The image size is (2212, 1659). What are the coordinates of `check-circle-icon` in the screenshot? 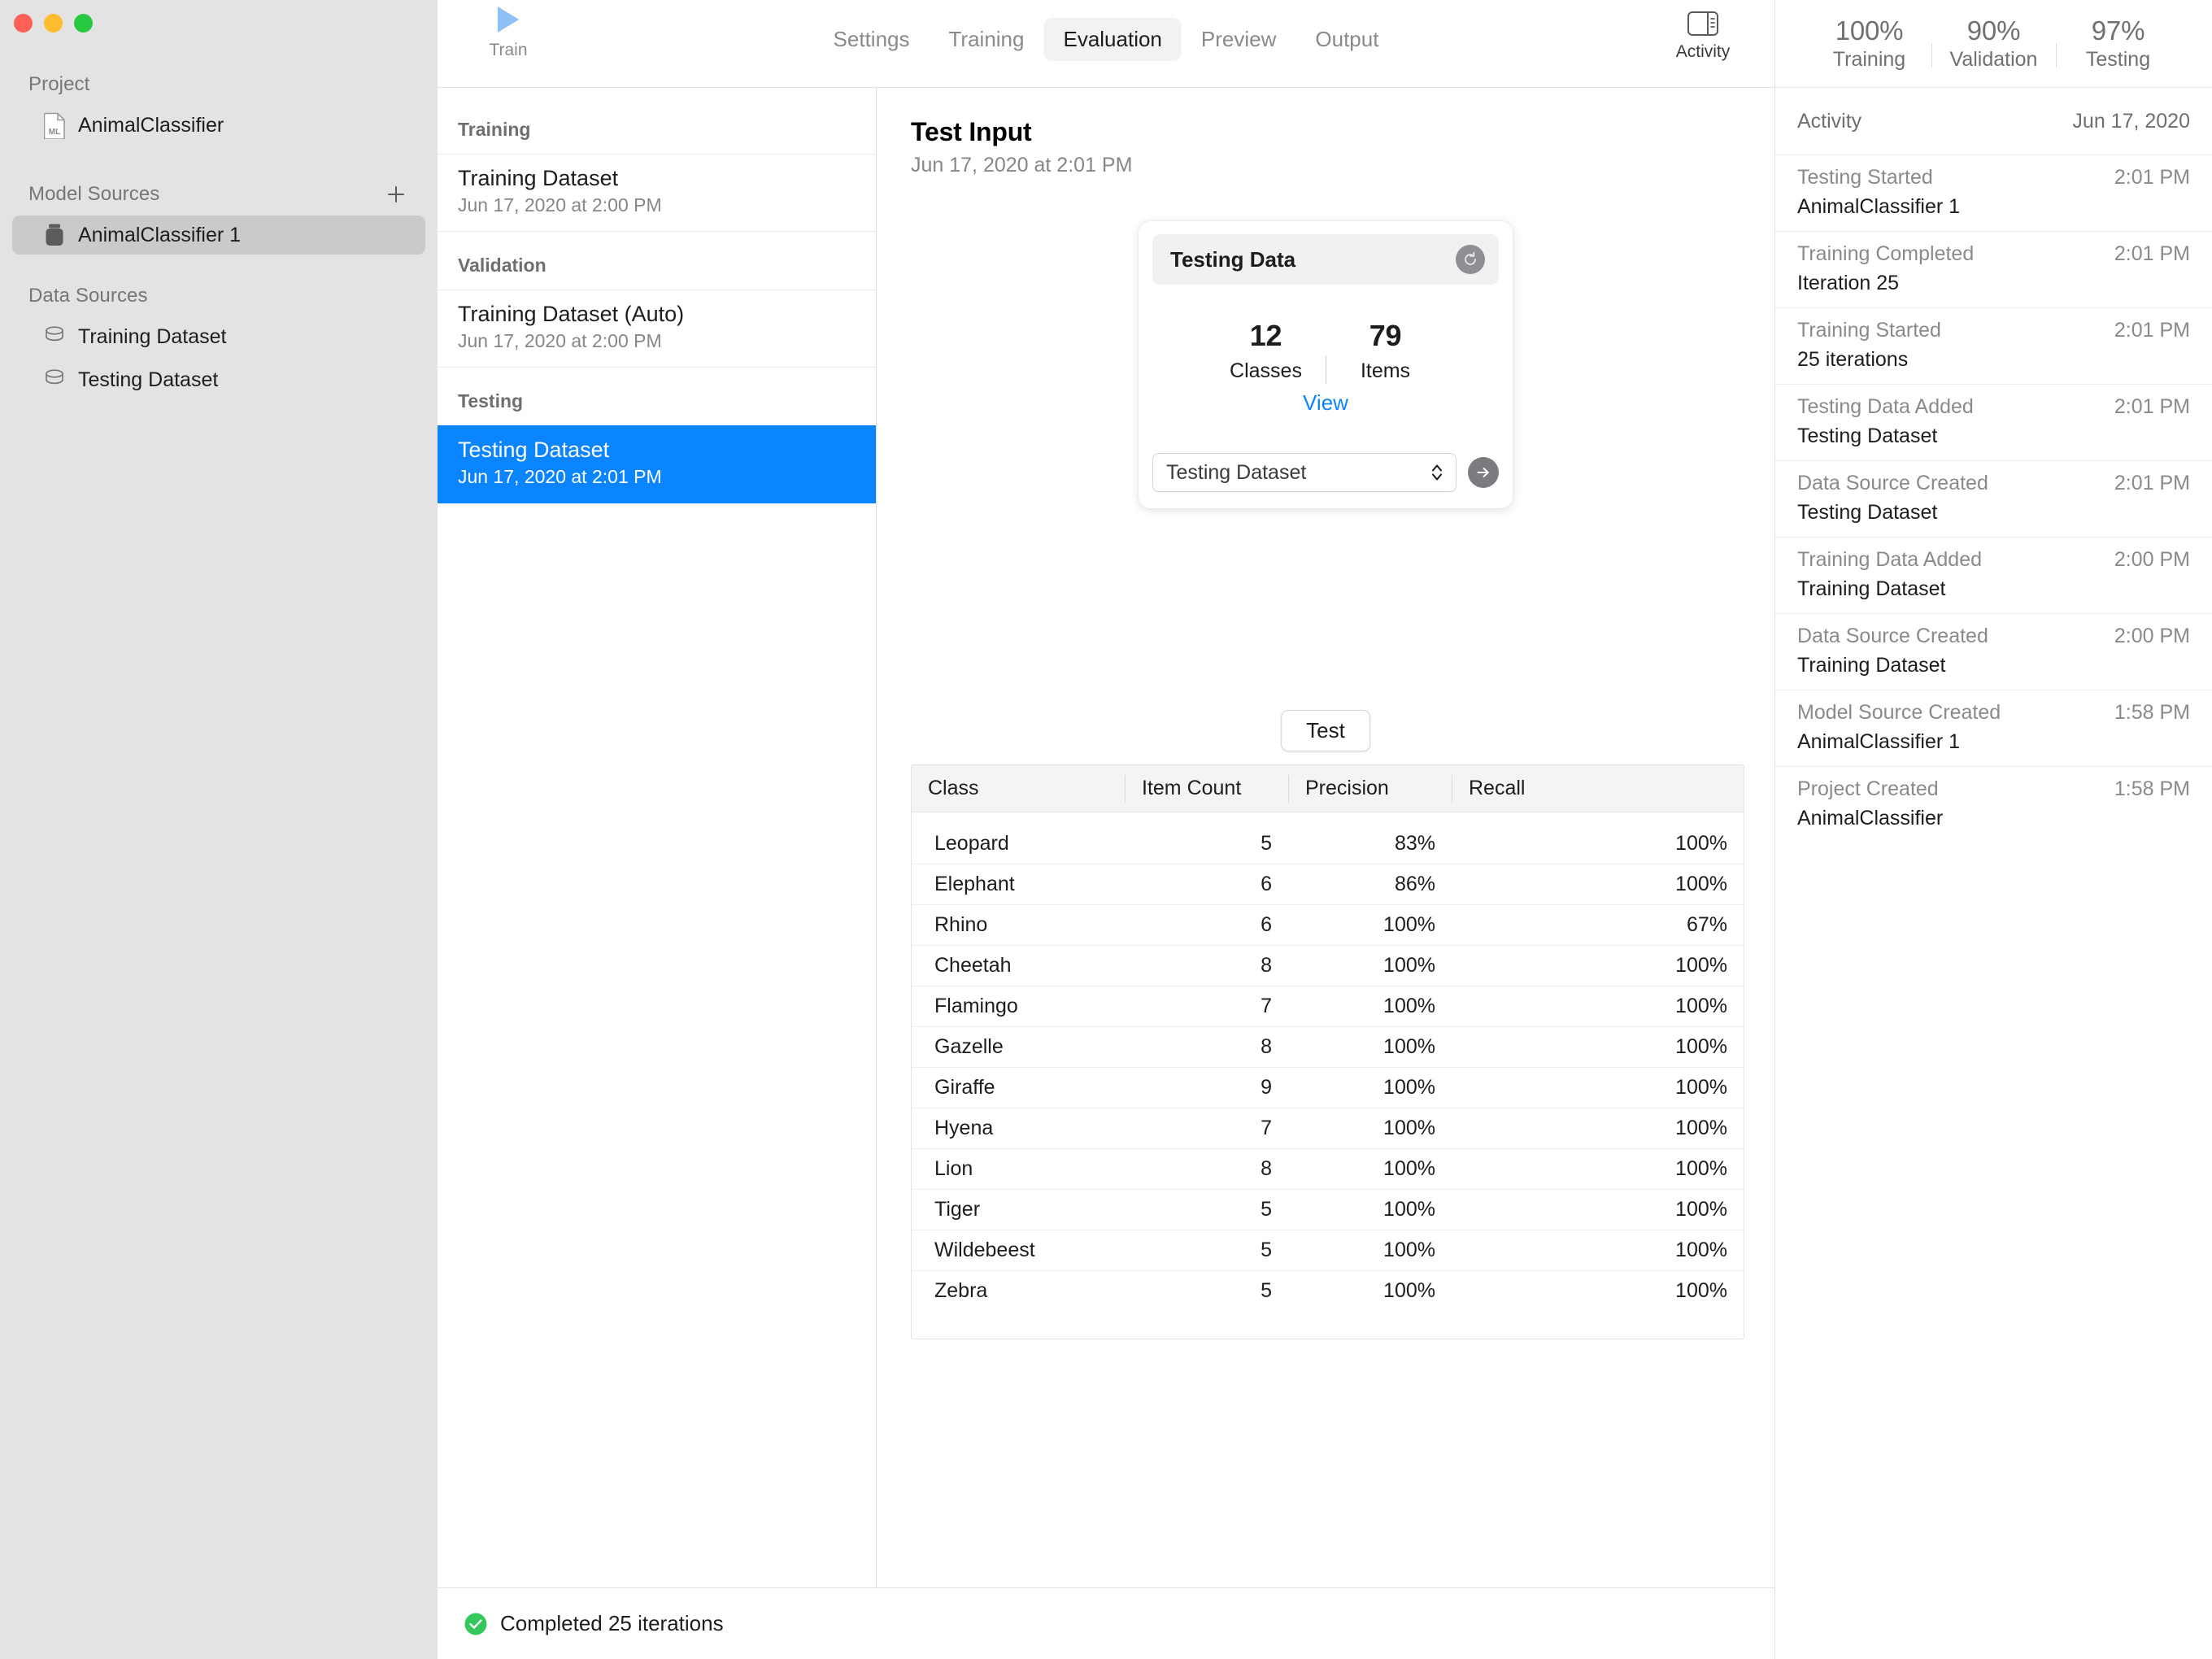 It's located at (475, 1624).